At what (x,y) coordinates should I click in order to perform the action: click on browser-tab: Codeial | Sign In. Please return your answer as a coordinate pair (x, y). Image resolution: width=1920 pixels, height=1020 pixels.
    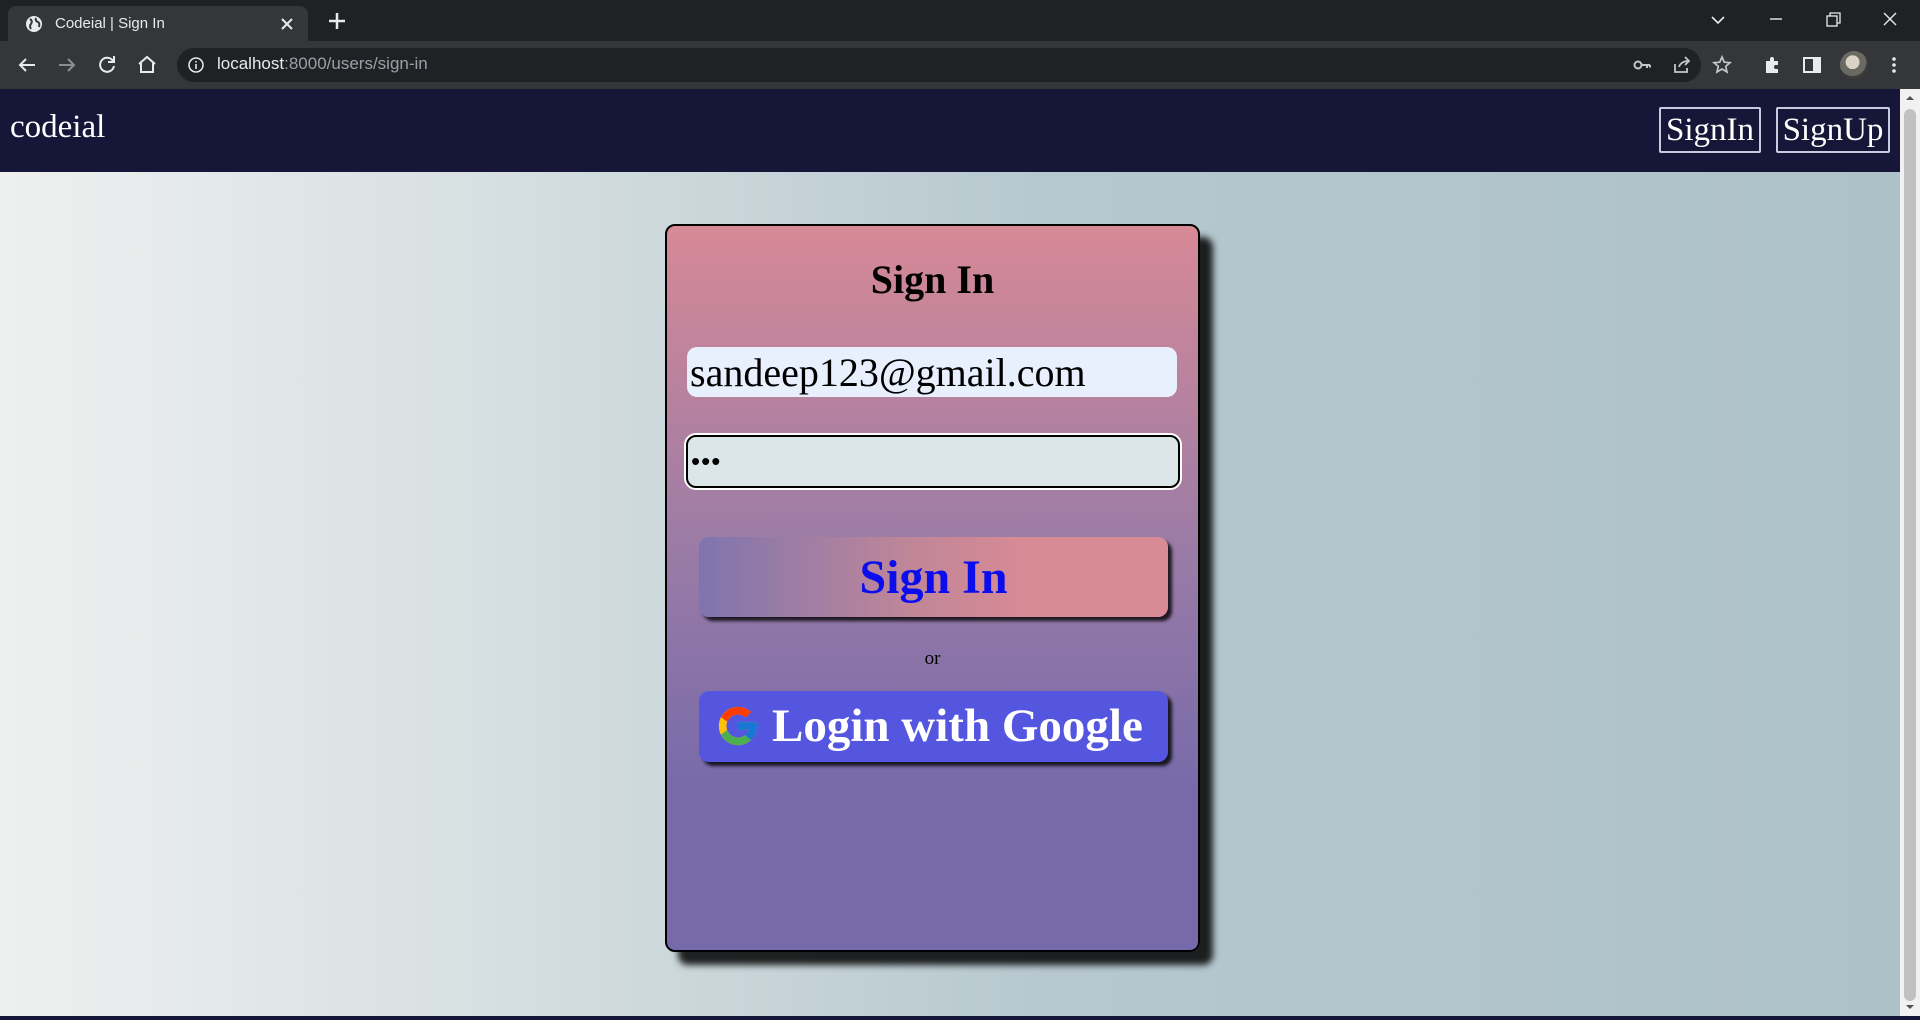
    Looking at the image, I should click on (158, 23).